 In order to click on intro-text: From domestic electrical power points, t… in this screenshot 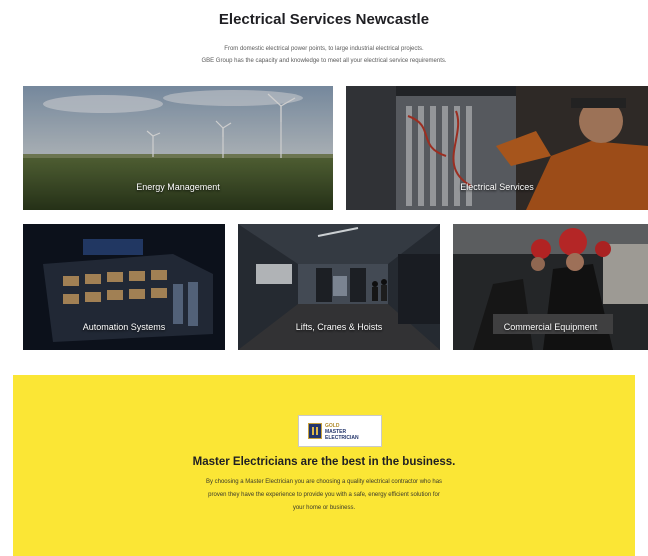, I will do `click(324, 55)`.